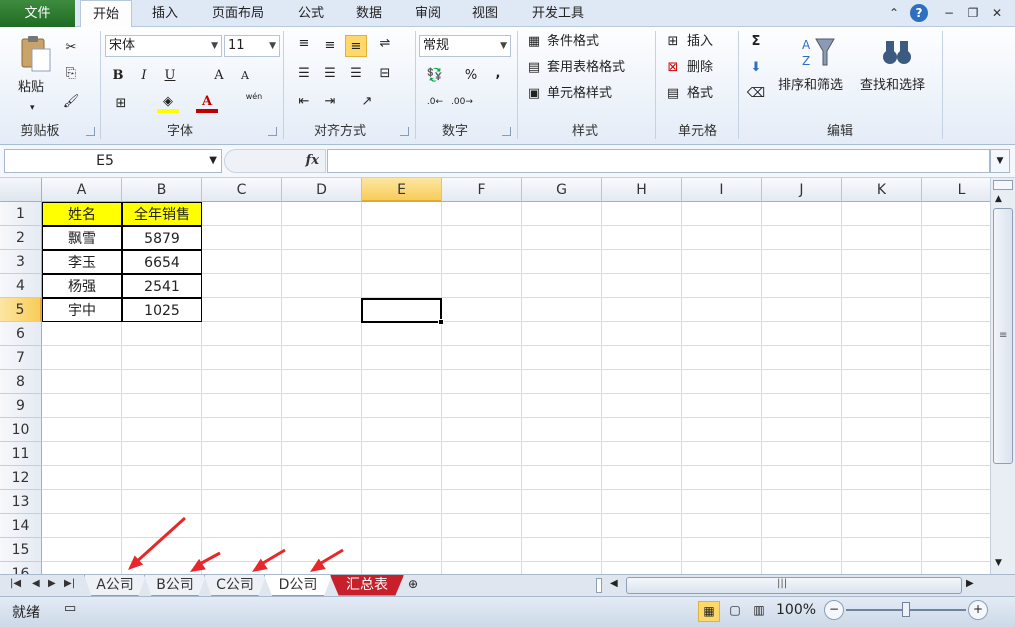 This screenshot has height=627, width=1015. I want to click on cell-h5, so click(642, 310).